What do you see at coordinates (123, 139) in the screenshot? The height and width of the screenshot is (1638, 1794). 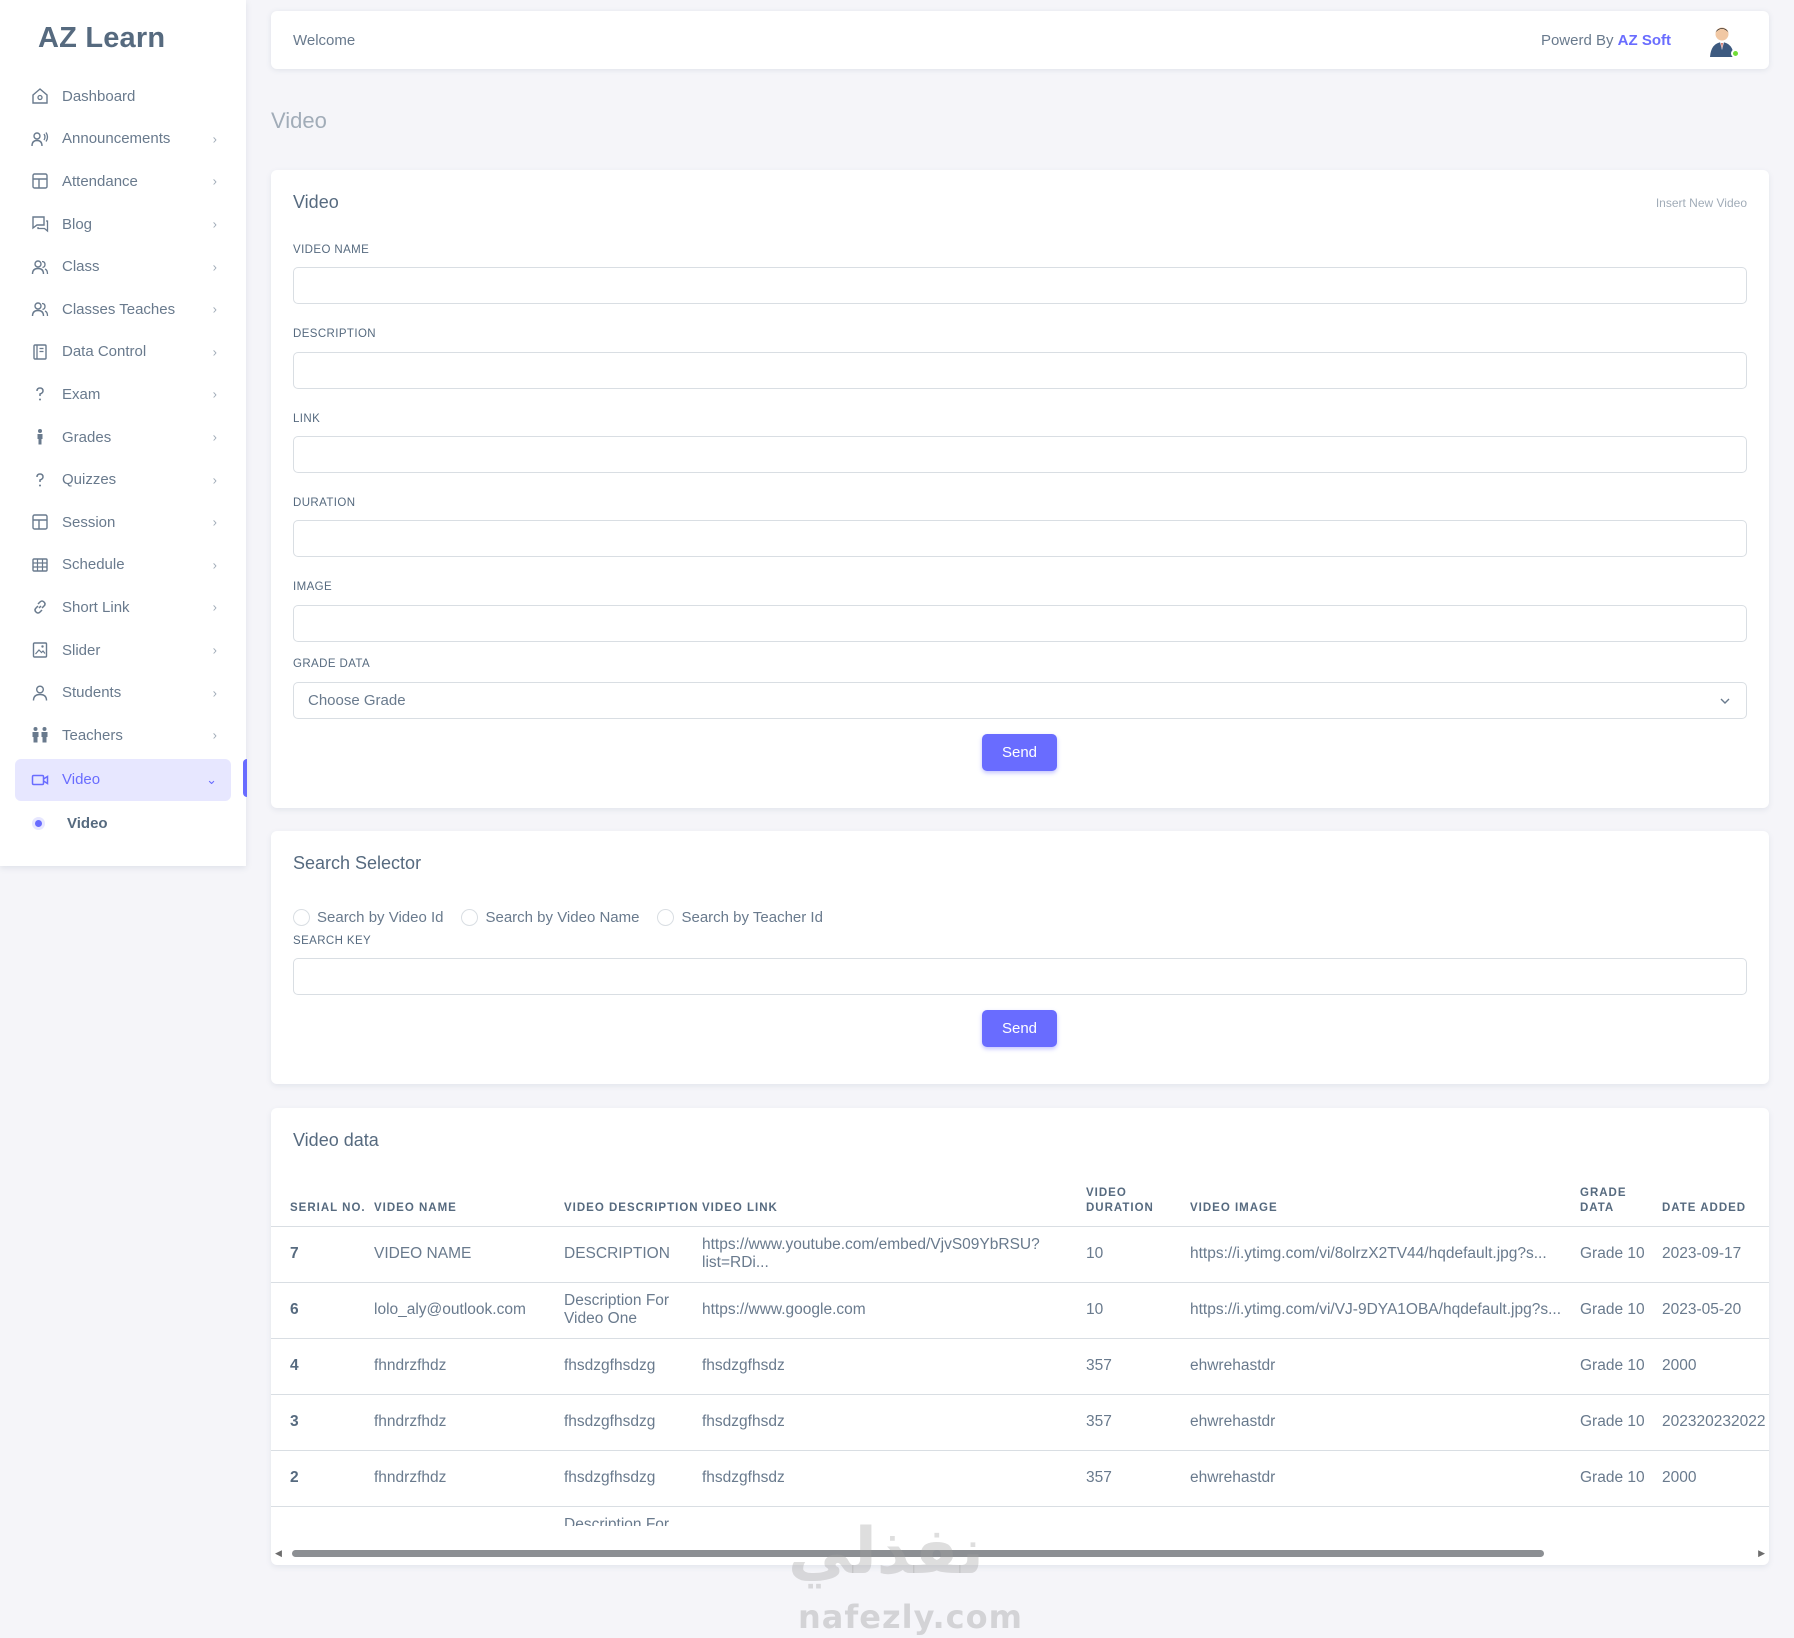 I see `sidebar-item-announcements: Announcements ›` at bounding box center [123, 139].